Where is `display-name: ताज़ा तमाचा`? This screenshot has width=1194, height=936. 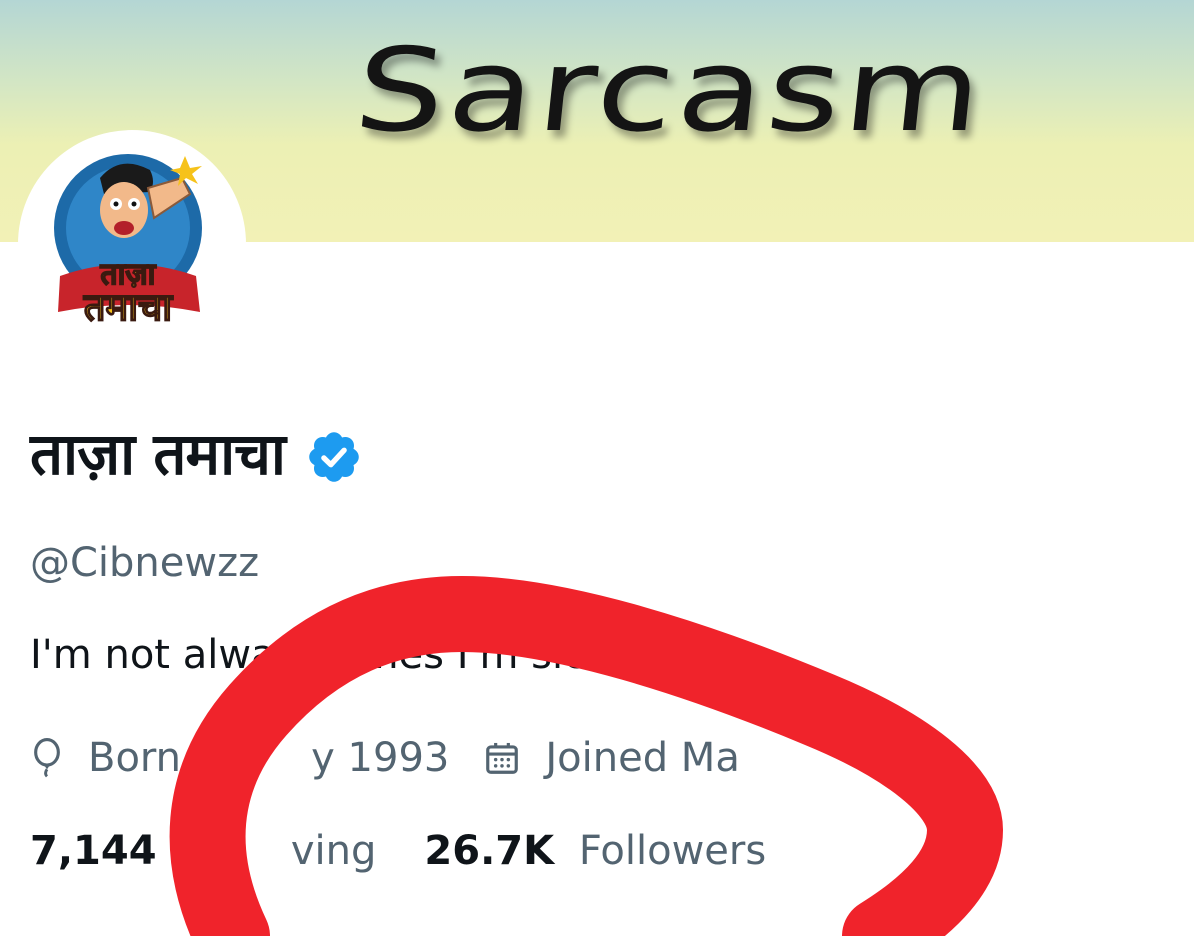
display-name: ताज़ा तमाचा is located at coordinates (158, 454).